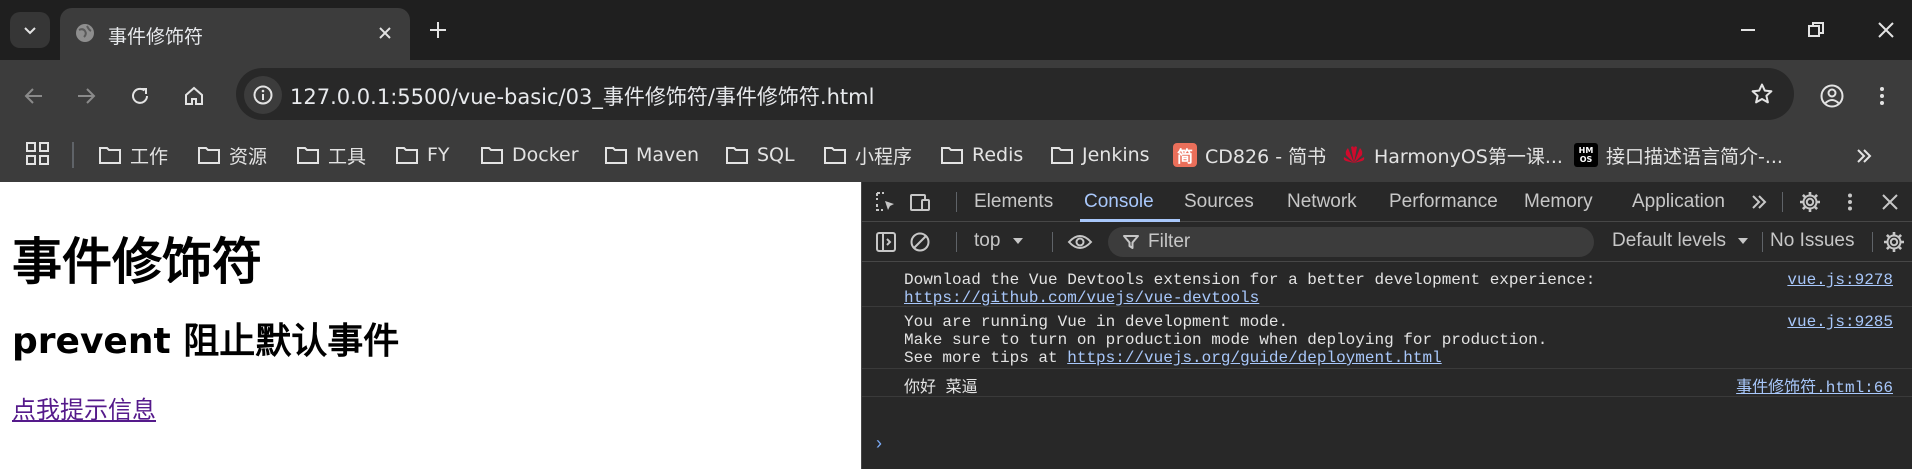 This screenshot has height=469, width=1912. I want to click on issues-counter: No Issues, so click(1812, 241).